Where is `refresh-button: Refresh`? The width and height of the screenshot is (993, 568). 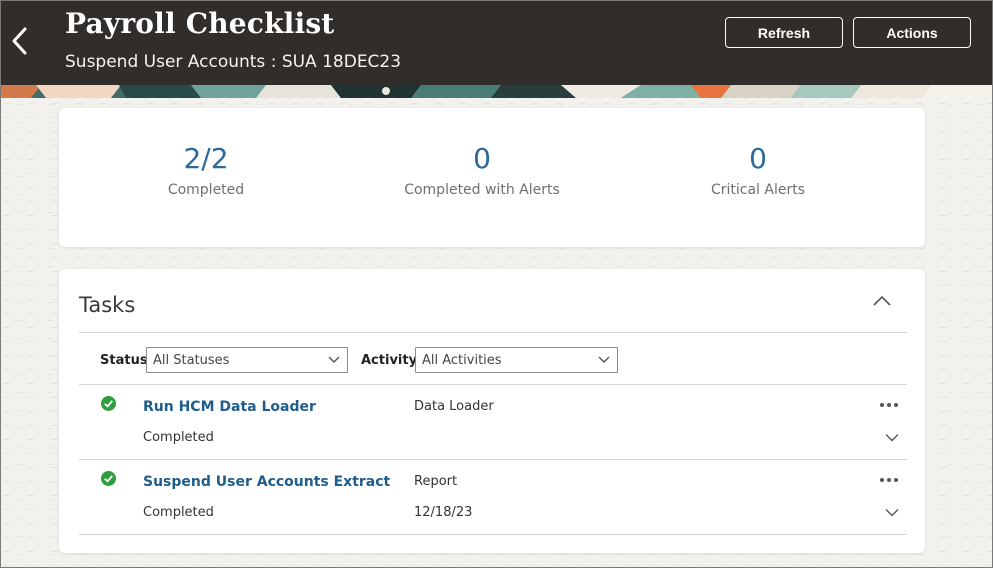
refresh-button: Refresh is located at coordinates (784, 32).